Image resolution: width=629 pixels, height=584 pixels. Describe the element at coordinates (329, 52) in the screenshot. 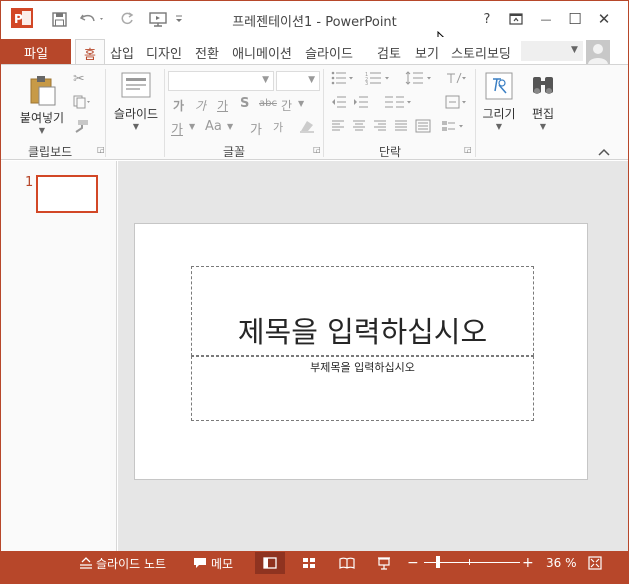

I see `tab-slide-show: 슬라이드` at that location.